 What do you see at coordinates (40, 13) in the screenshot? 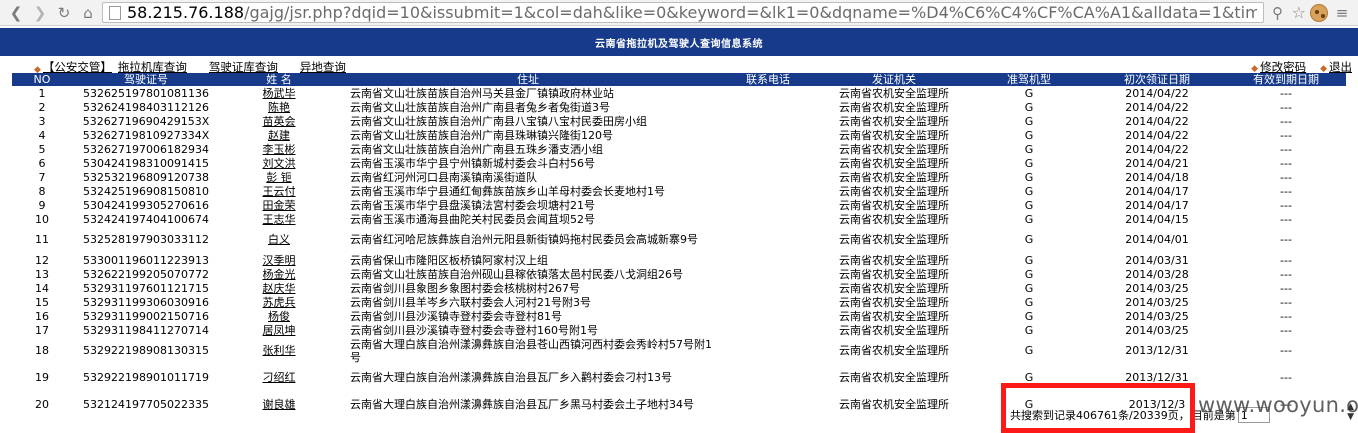
I see `forward-arrow-icon: ❯` at bounding box center [40, 13].